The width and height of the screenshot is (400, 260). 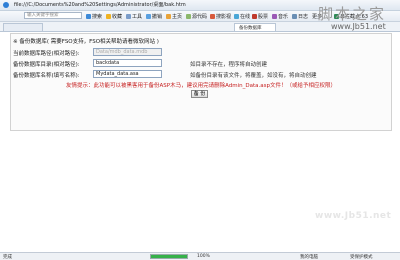 I want to click on backup-name-field: Mydata_data.asa, so click(x=127, y=74).